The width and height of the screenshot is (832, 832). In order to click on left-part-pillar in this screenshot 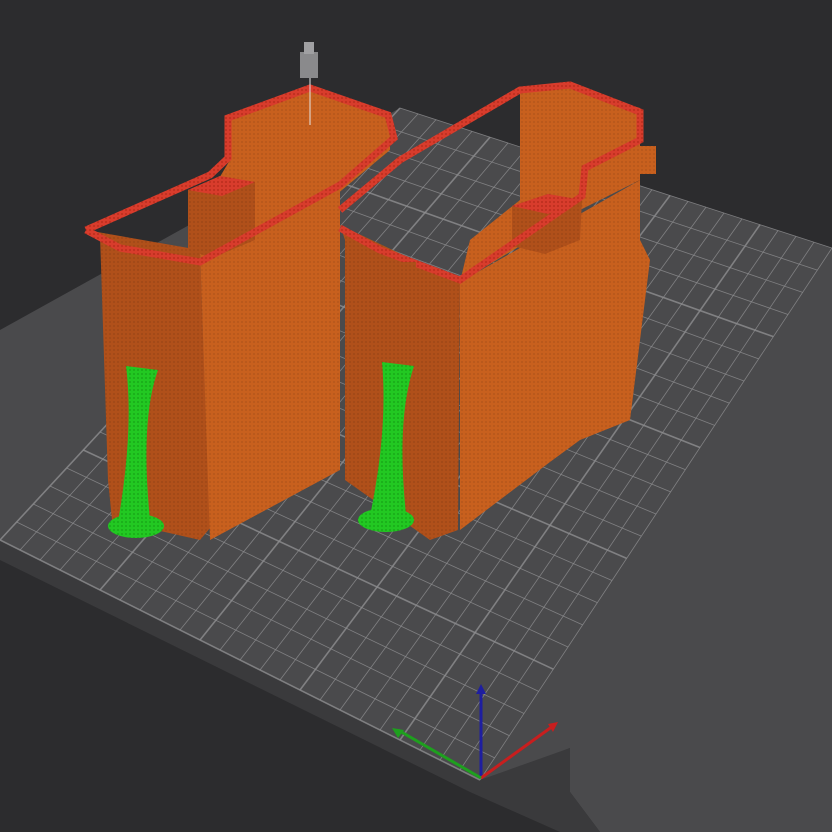, I will do `click(141, 315)`.